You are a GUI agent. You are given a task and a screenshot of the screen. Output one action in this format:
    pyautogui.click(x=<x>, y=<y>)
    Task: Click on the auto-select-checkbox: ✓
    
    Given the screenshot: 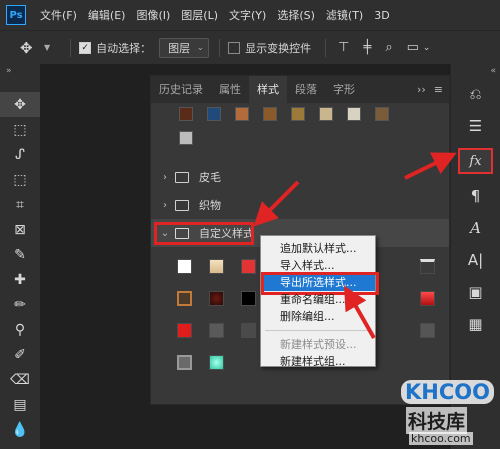 What is the action you would take?
    pyautogui.click(x=85, y=47)
    